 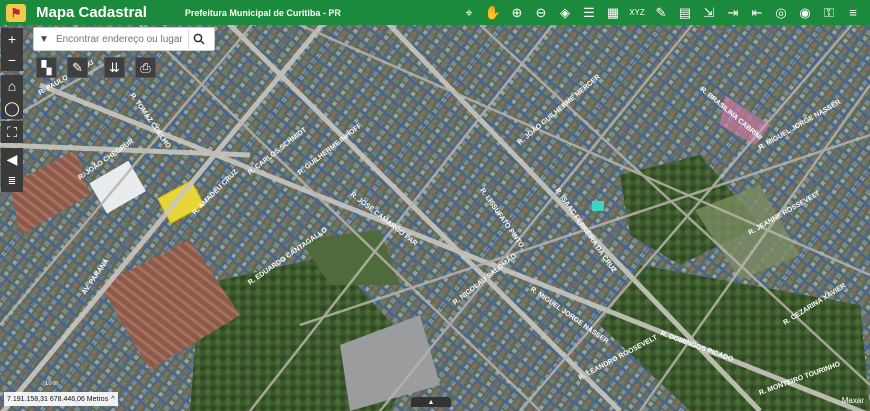 I want to click on selection-icon: ▚, so click(x=46, y=67).